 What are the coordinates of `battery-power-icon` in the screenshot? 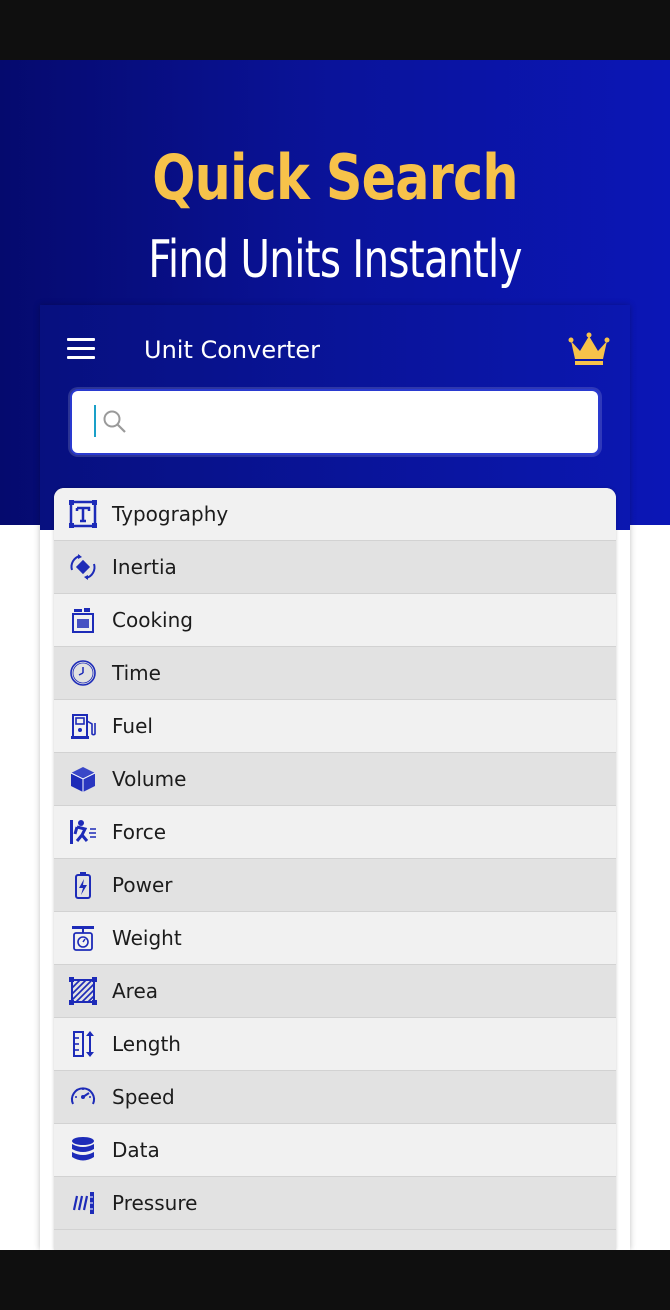 It's located at (83, 885).